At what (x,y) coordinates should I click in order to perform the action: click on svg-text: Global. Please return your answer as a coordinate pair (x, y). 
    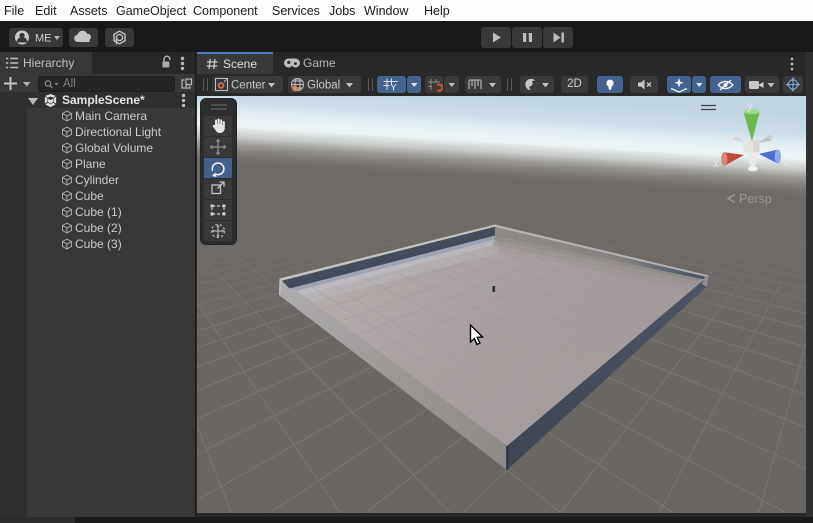
    Looking at the image, I should click on (323, 86).